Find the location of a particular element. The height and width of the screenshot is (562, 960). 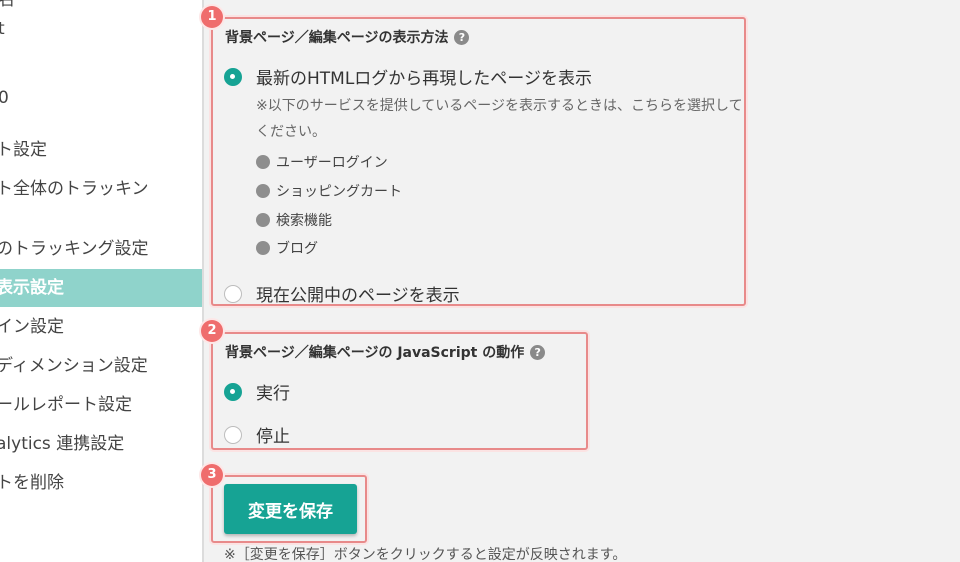

sidebar-item-label: t is located at coordinates (2, 29).